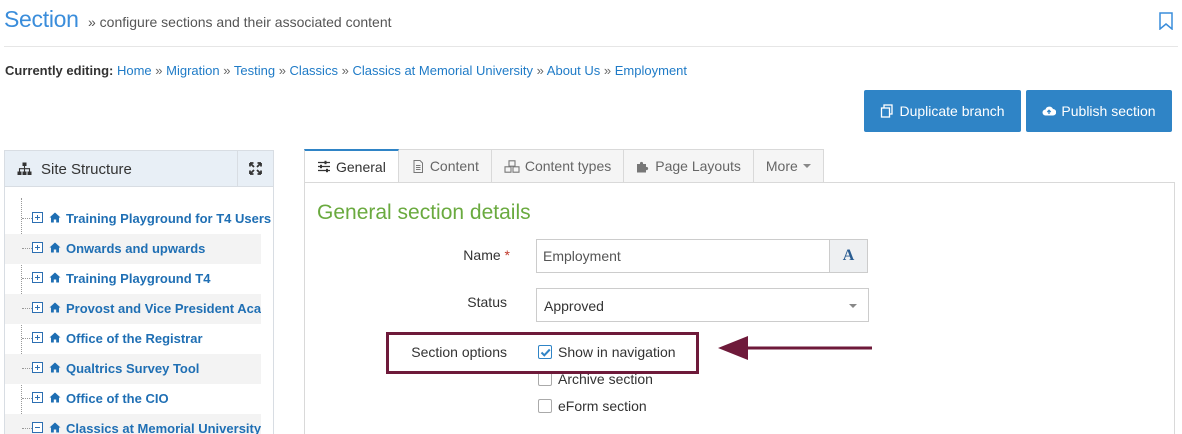 The height and width of the screenshot is (434, 1182). What do you see at coordinates (324, 166) in the screenshot?
I see `sliders-icon` at bounding box center [324, 166].